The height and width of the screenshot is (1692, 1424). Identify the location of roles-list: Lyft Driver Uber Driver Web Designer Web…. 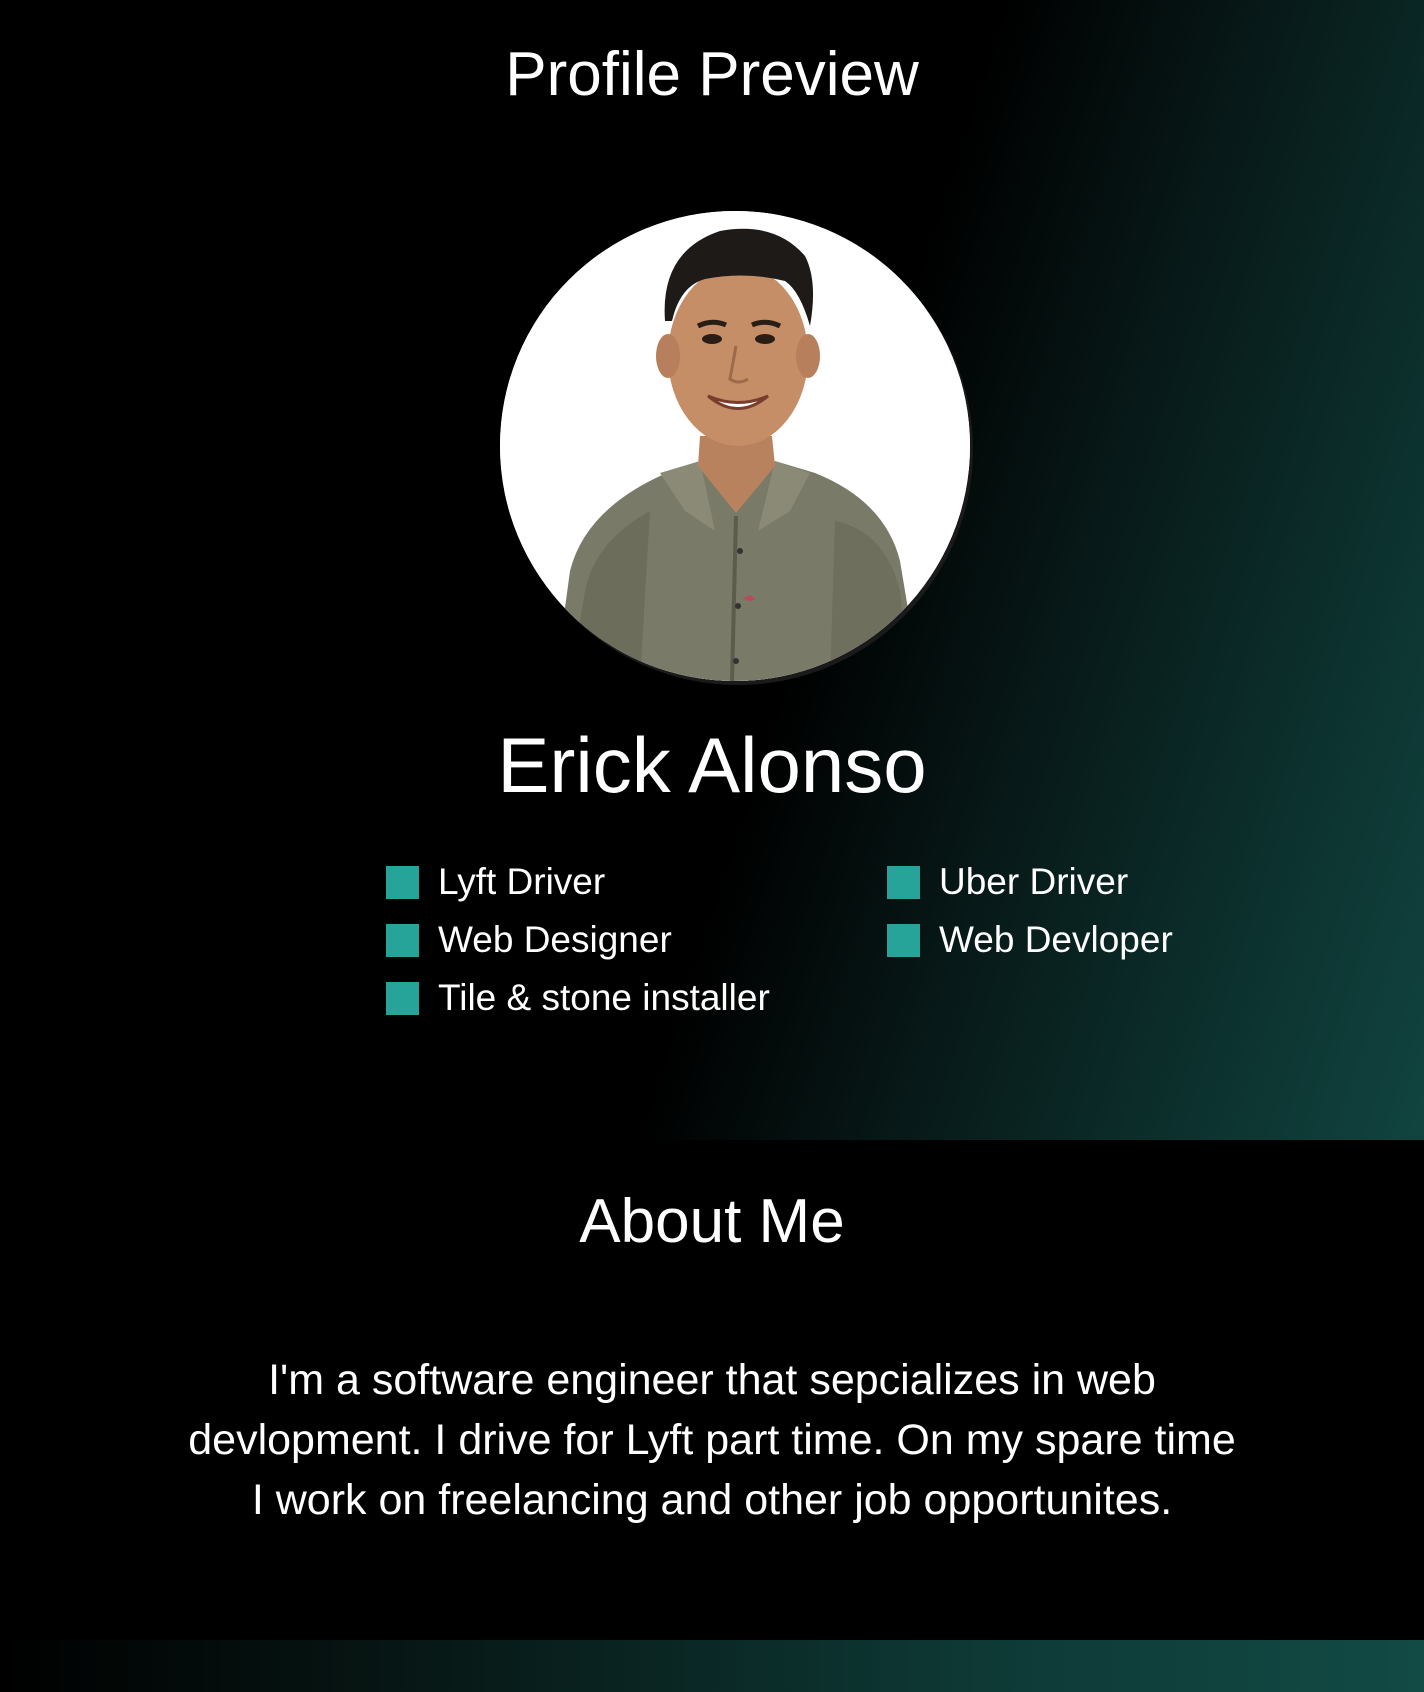
(836, 953).